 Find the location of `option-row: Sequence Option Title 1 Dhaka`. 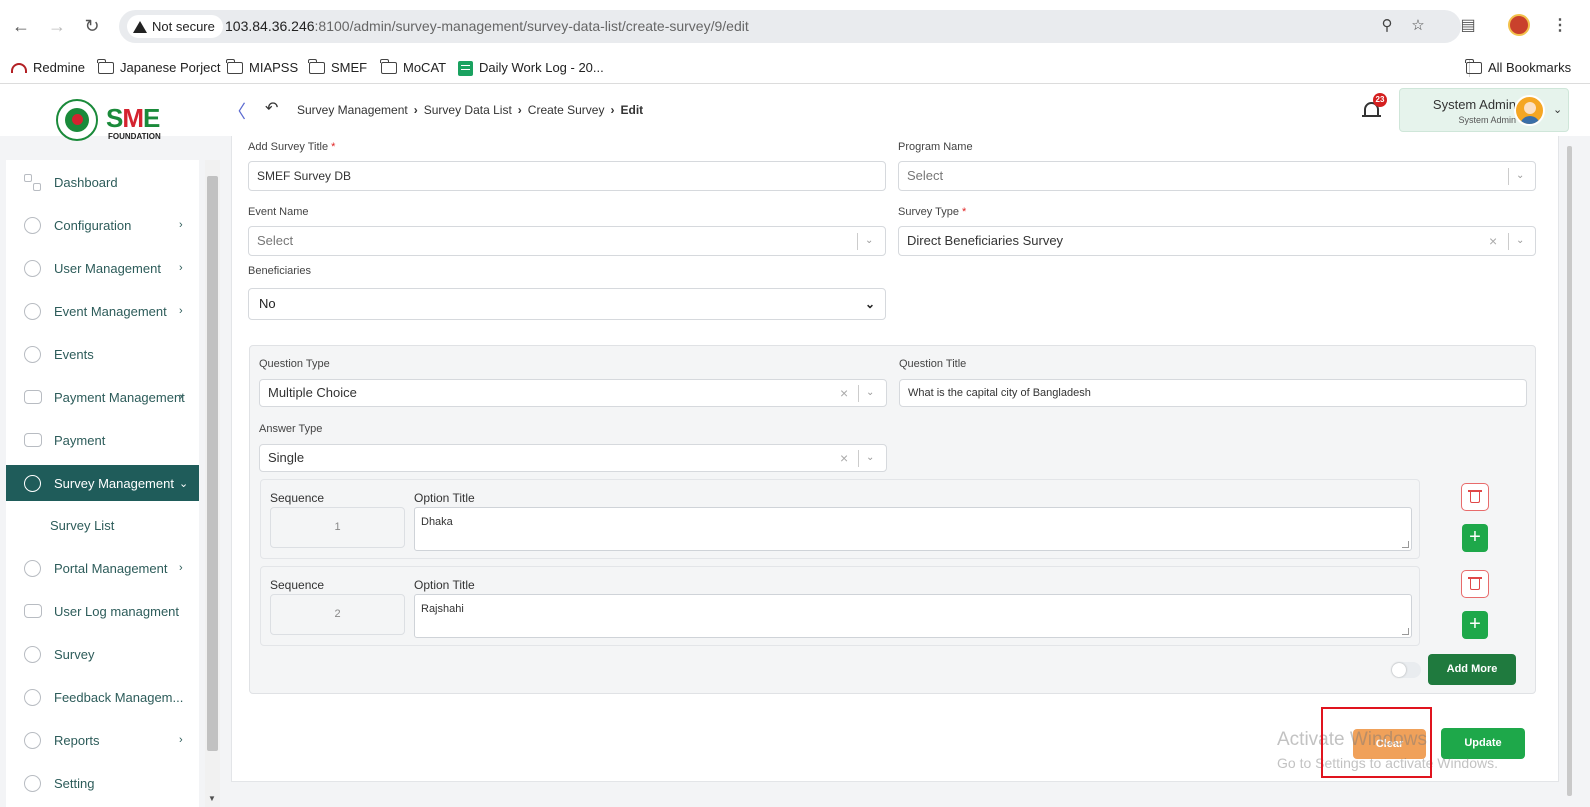

option-row: Sequence Option Title 1 Dhaka is located at coordinates (840, 519).